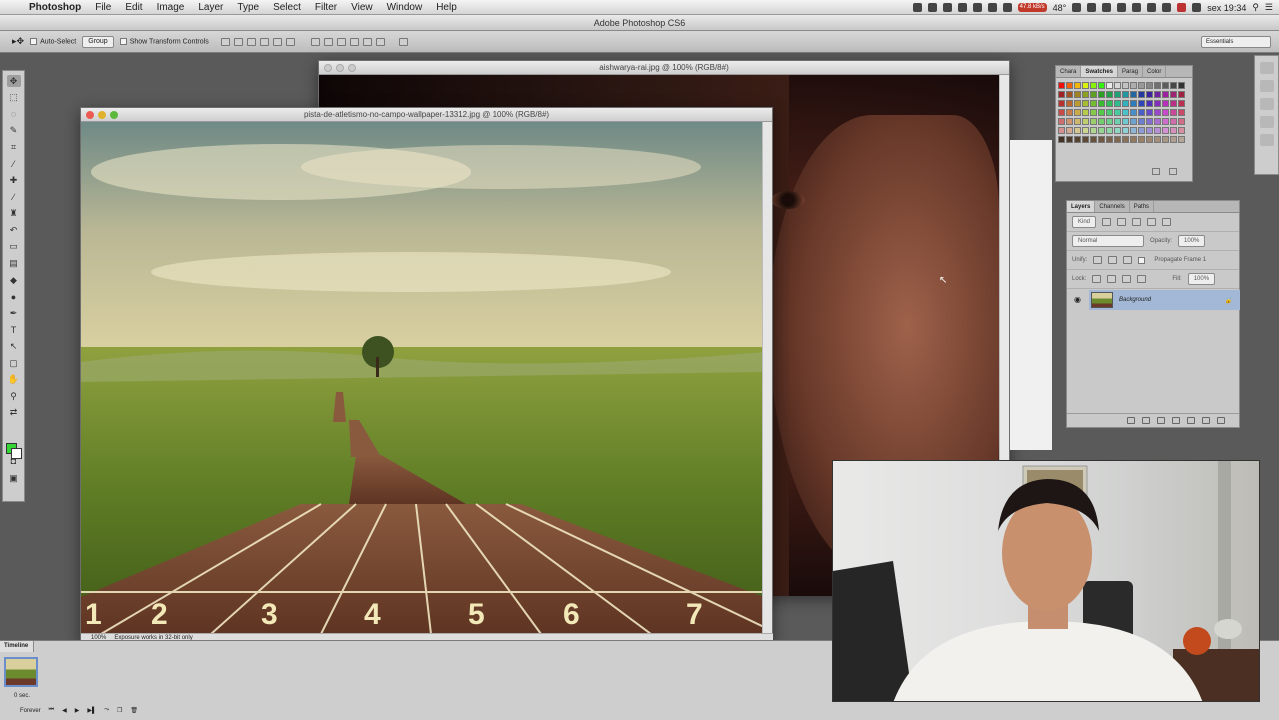 This screenshot has height=720, width=1279. I want to click on distribute-bottom-icon, so click(341, 41).